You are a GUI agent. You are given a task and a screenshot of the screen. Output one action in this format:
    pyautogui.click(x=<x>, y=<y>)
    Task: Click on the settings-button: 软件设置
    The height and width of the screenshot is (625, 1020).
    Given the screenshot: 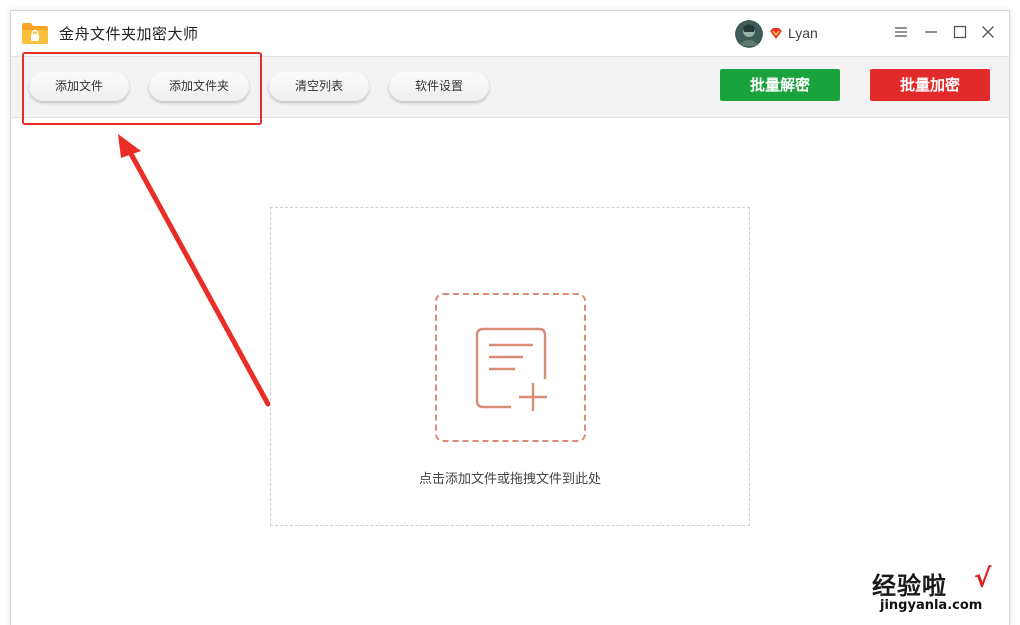 What is the action you would take?
    pyautogui.click(x=439, y=86)
    